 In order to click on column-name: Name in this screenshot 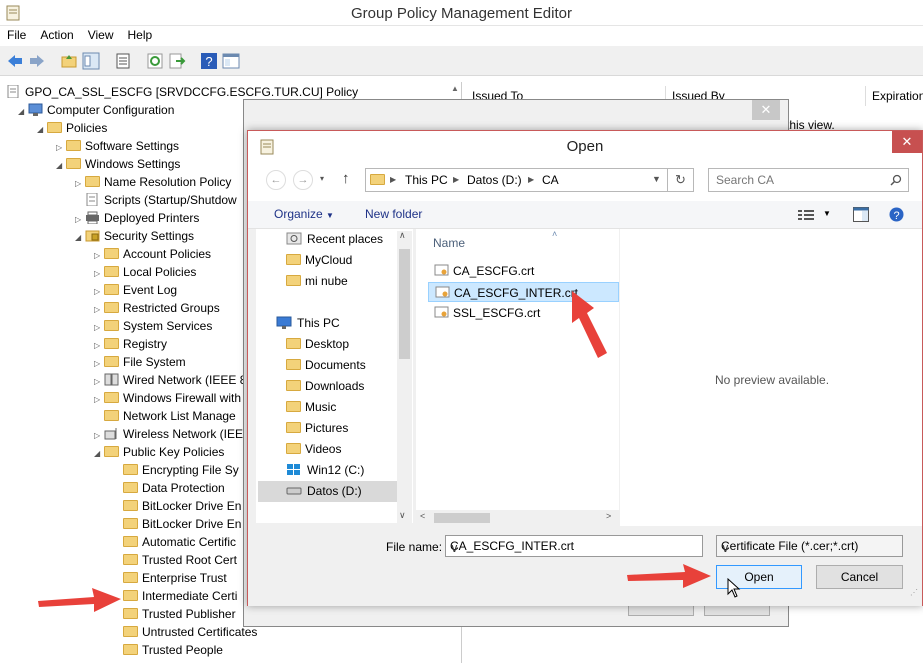, I will do `click(449, 243)`.